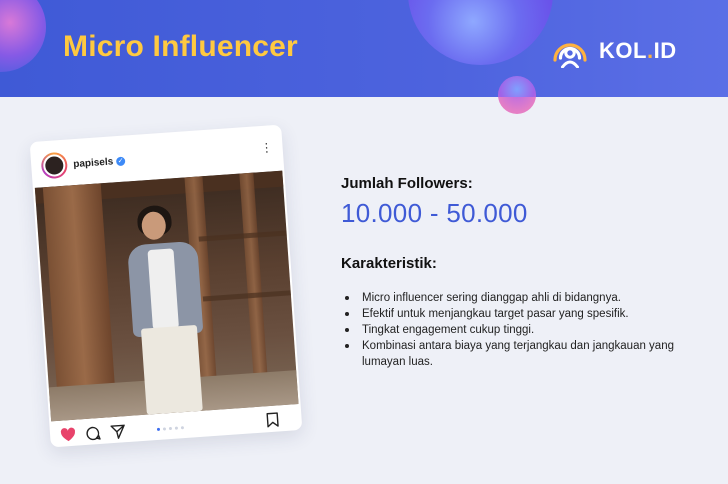 This screenshot has height=484, width=728. I want to click on heart-icon, so click(68, 435).